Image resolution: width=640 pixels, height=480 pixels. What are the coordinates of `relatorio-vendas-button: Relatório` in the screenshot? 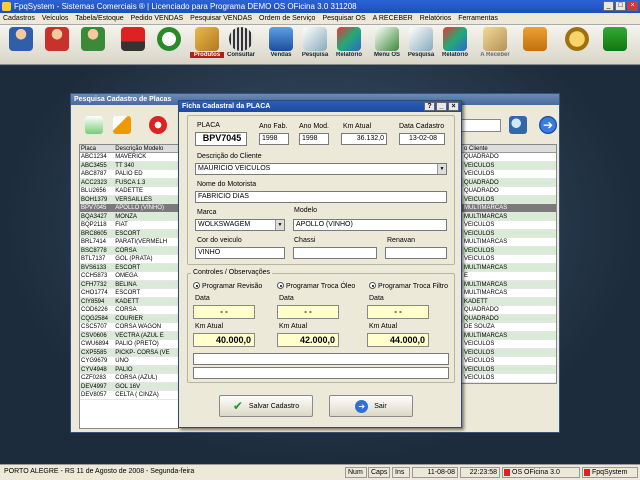 It's located at (349, 45).